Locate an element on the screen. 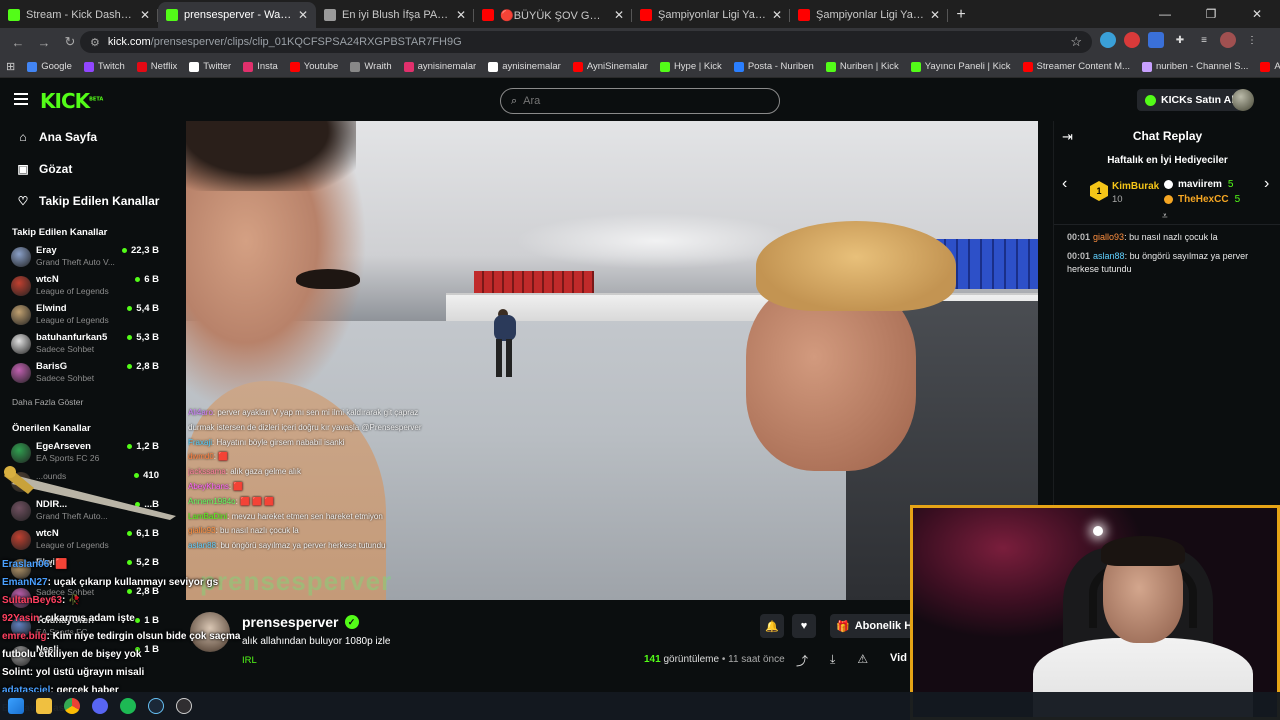 The height and width of the screenshot is (720, 1280). bookmark-item: Google is located at coordinates (49, 66).